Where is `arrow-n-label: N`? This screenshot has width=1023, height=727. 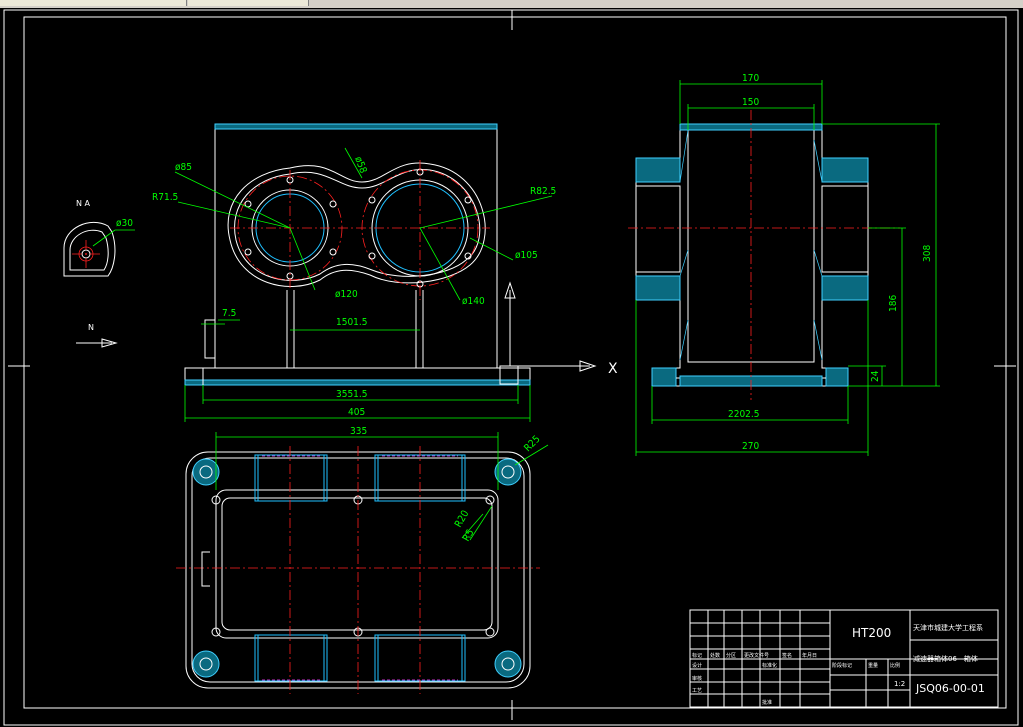
arrow-n-label: N is located at coordinates (91, 327).